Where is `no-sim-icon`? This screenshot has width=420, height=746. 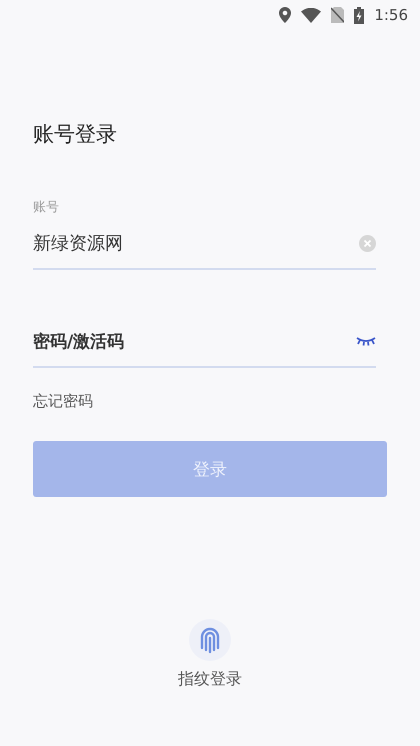
no-sim-icon is located at coordinates (337, 15).